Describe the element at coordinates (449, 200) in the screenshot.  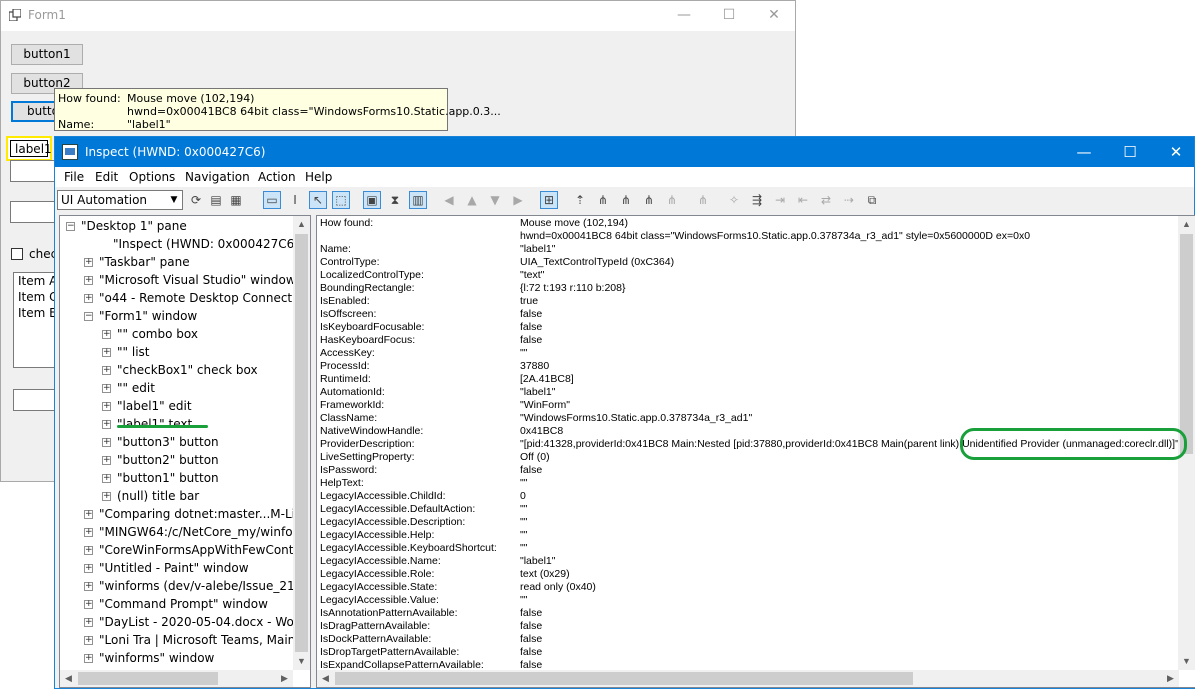
I see `nav-left-icon: ◀` at that location.